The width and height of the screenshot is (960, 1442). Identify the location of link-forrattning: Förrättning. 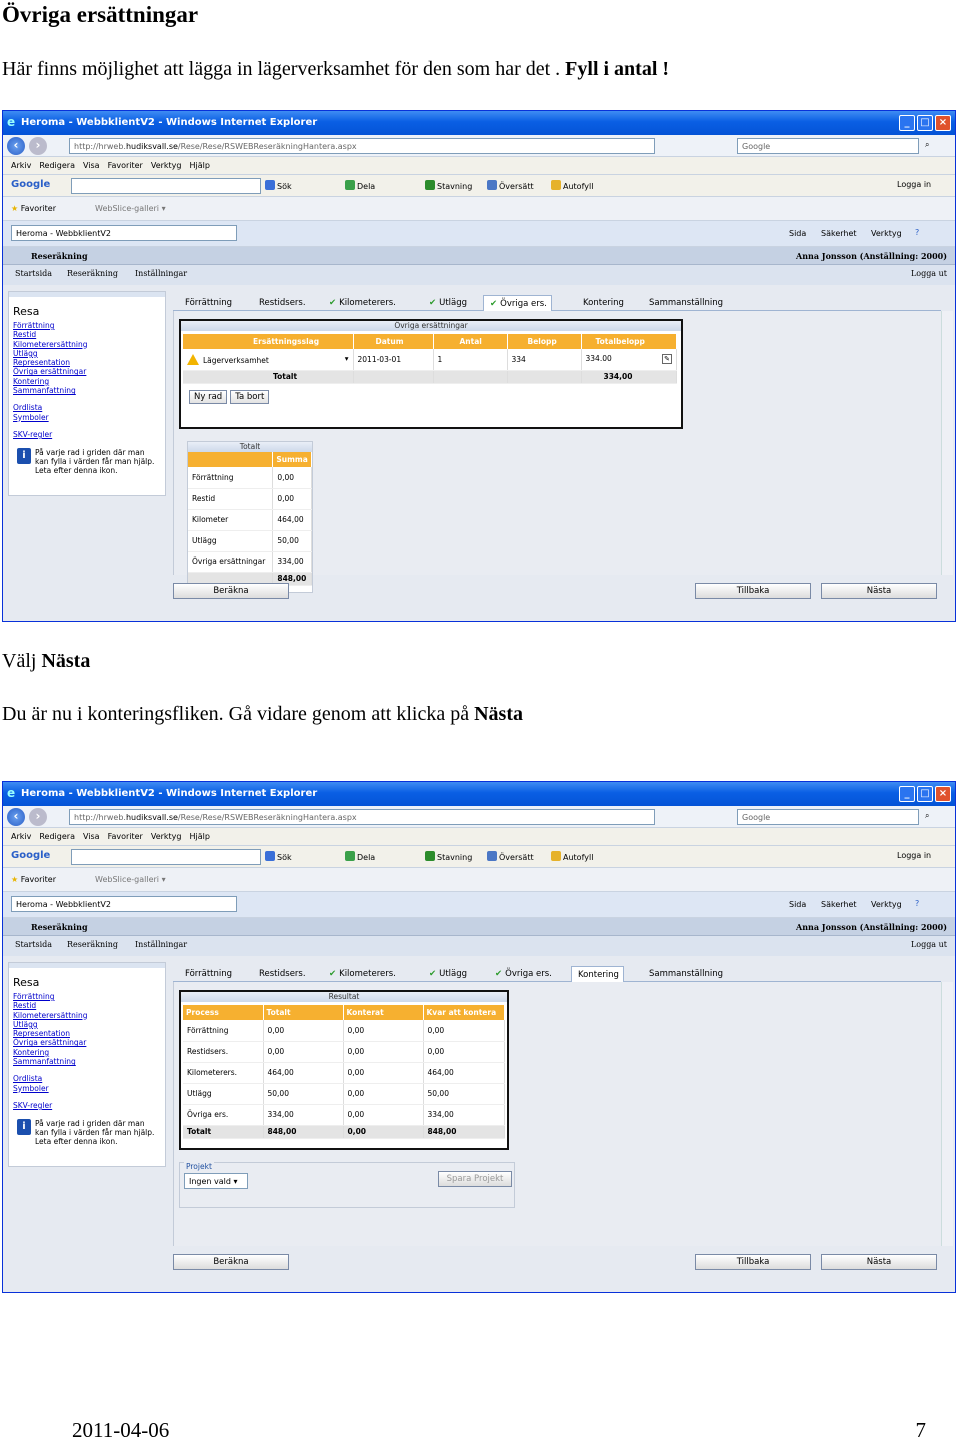
(89, 325).